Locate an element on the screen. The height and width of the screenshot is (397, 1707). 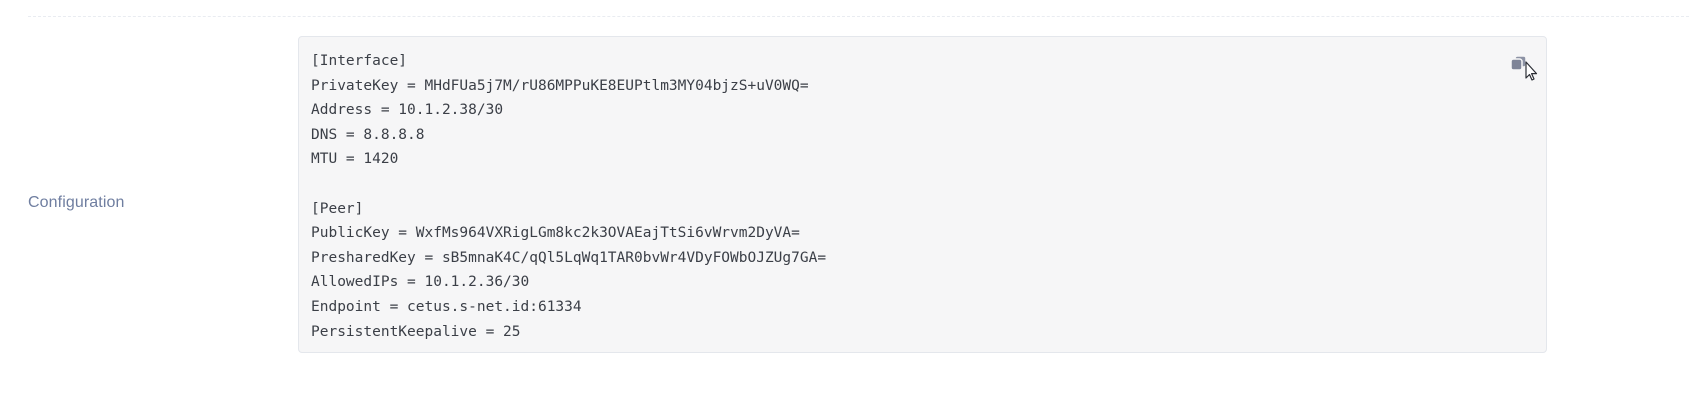
mouse-pointer-icon is located at coordinates (1531, 71).